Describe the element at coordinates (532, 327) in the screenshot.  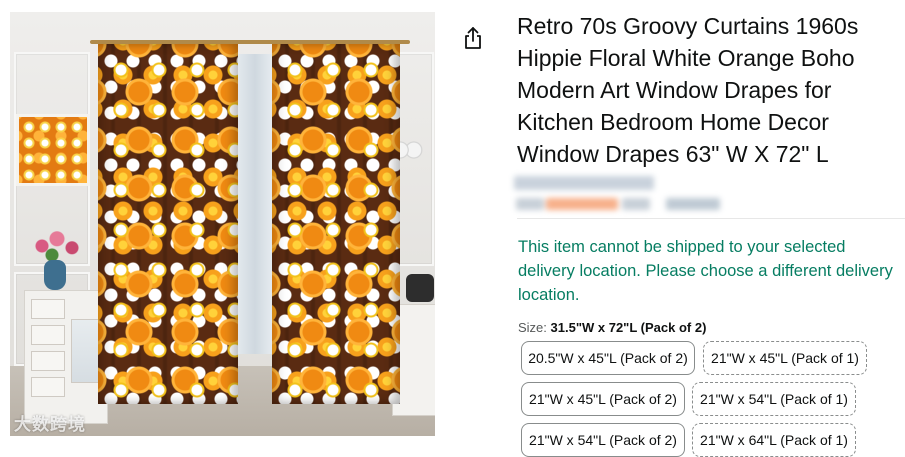
I see `size-label-text: Size:` at that location.